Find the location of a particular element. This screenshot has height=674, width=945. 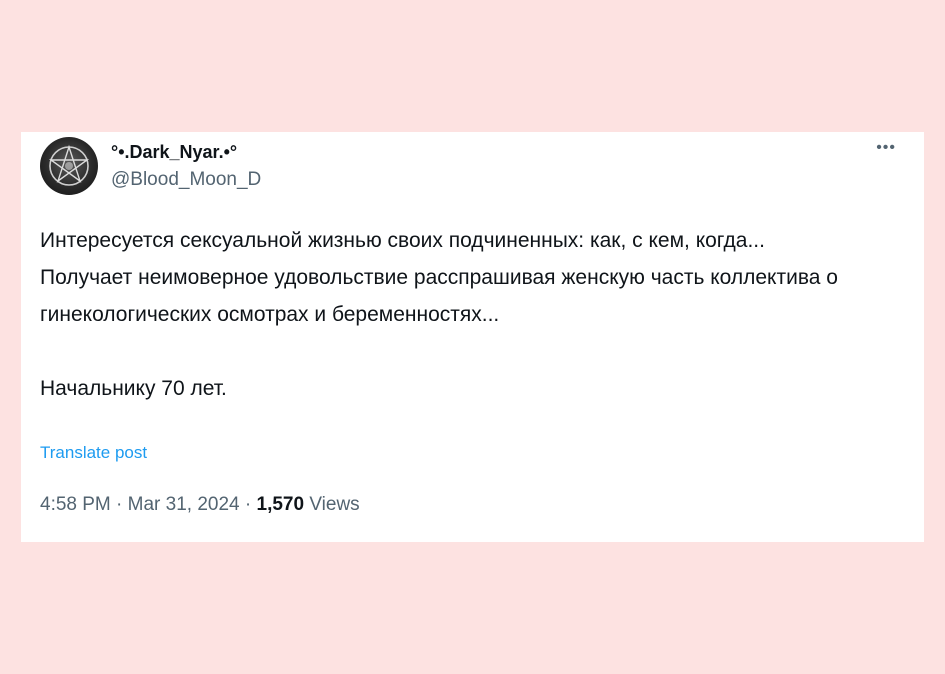

avatar is located at coordinates (69, 166).